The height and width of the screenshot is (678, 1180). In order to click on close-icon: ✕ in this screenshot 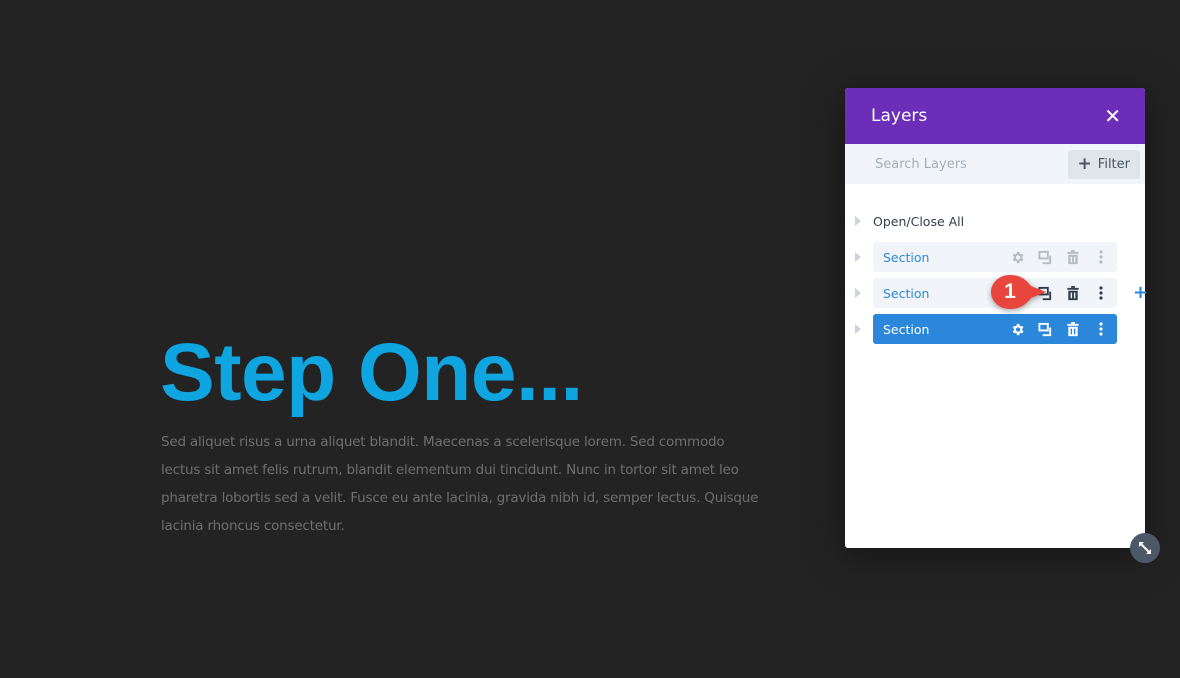, I will do `click(1112, 116)`.